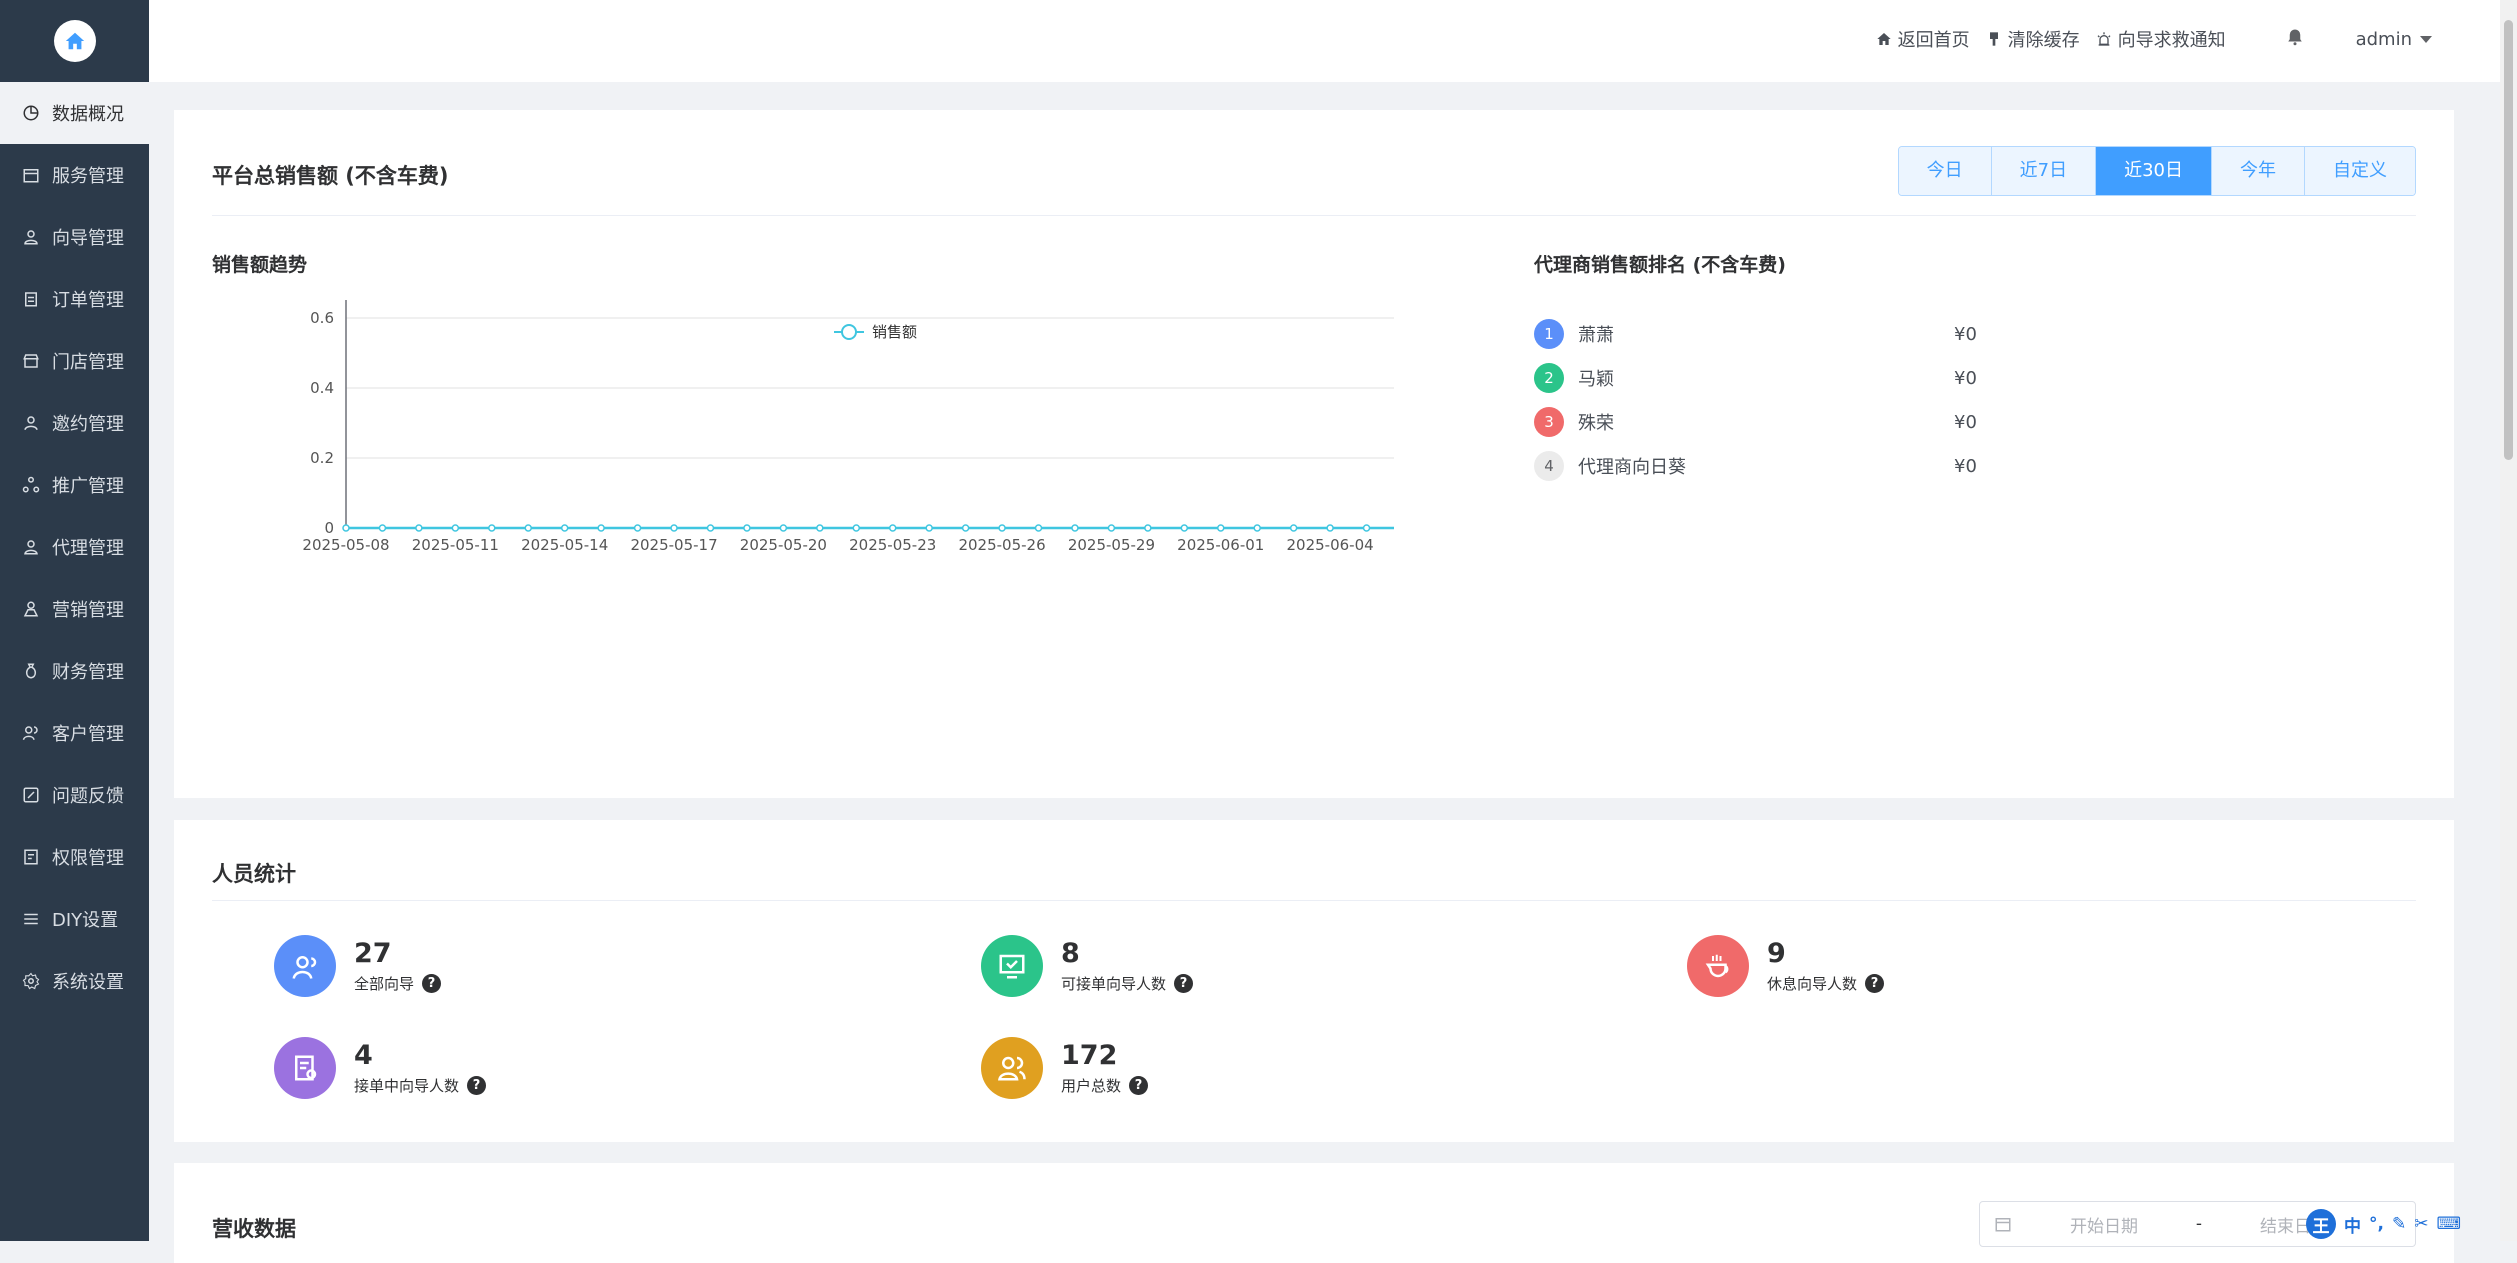 The height and width of the screenshot is (1263, 2517). I want to click on alarm-light-icon, so click(2104, 39).